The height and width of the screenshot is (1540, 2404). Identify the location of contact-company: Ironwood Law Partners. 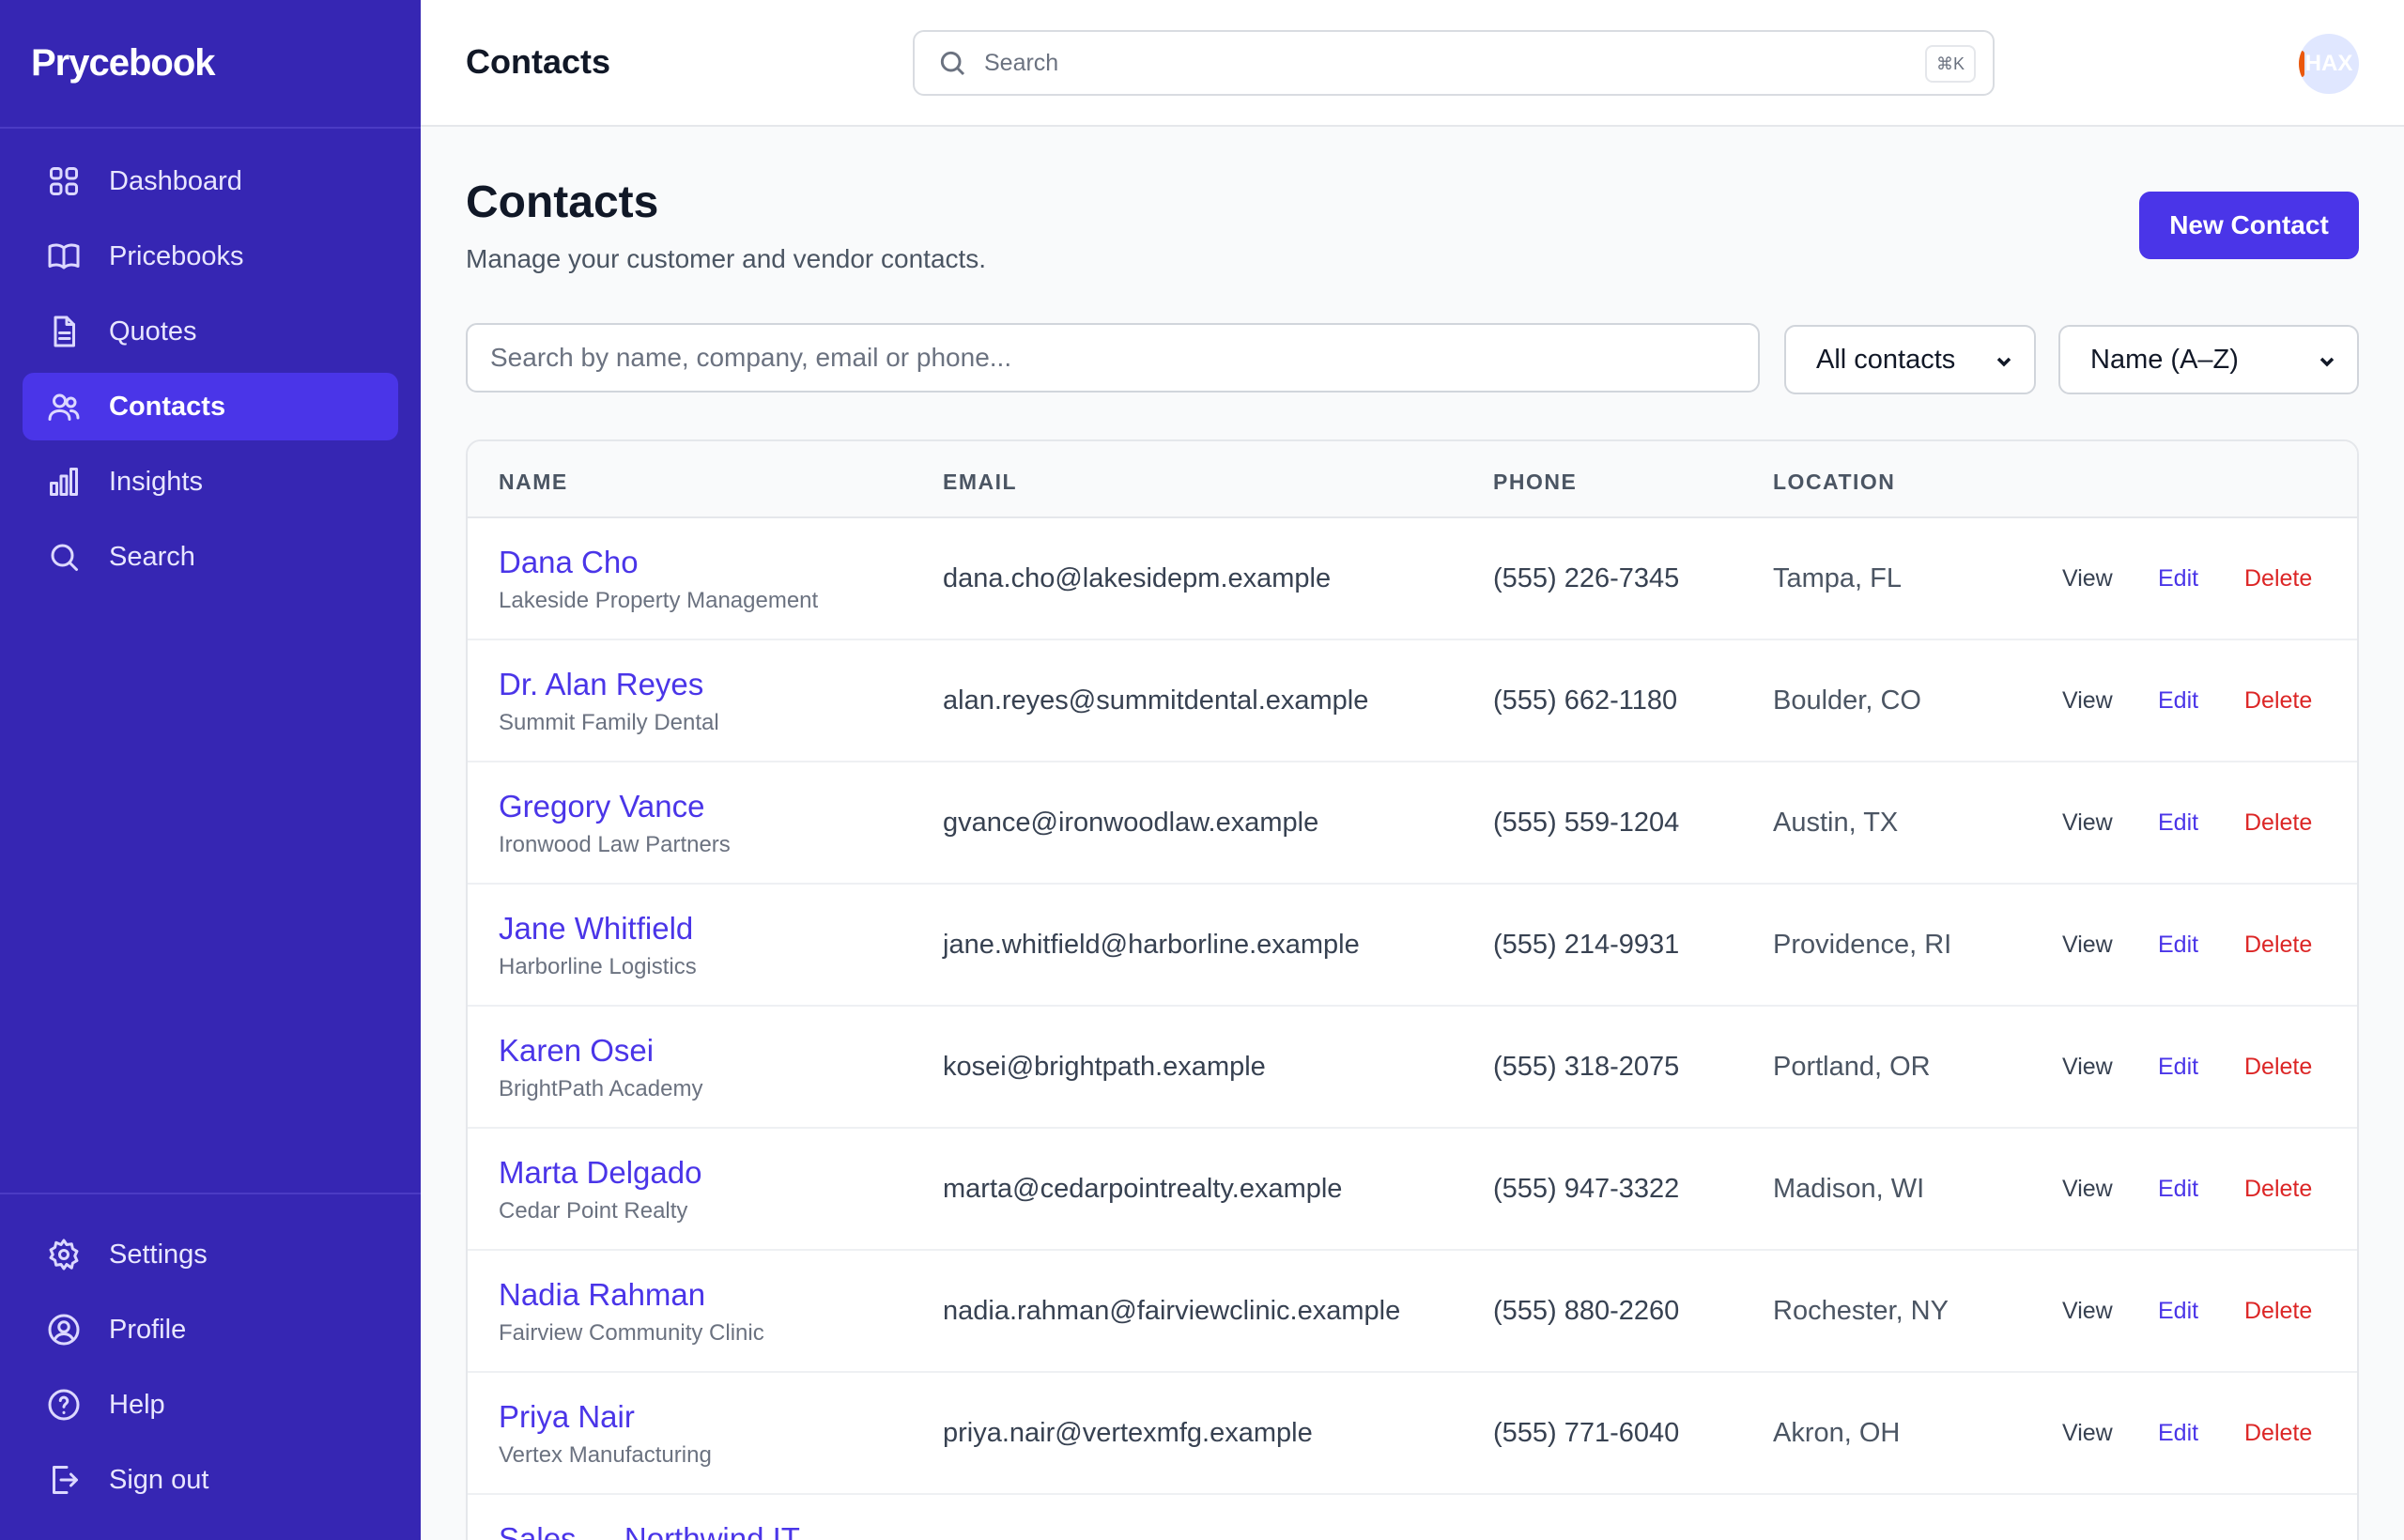
(615, 844).